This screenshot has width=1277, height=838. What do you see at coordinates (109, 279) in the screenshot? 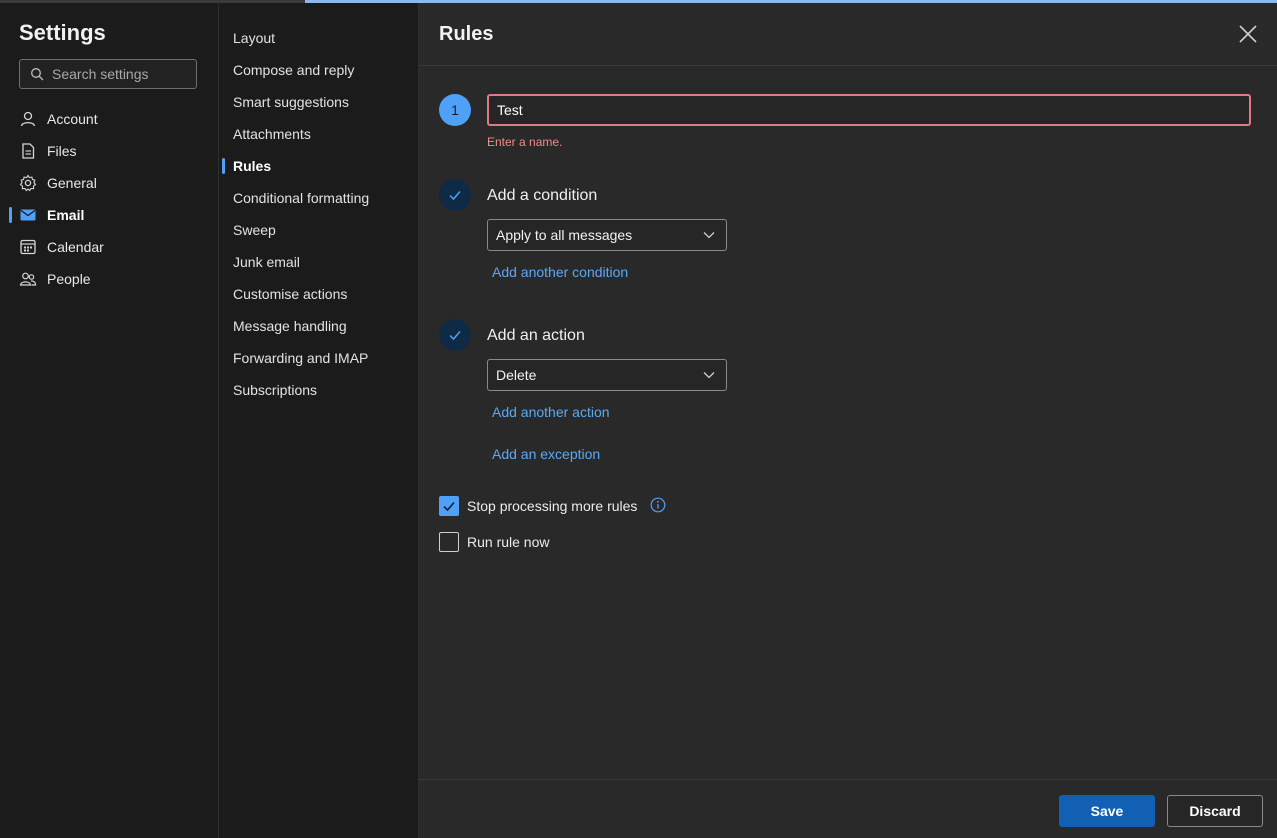
I see `sidebar-item-people: People` at bounding box center [109, 279].